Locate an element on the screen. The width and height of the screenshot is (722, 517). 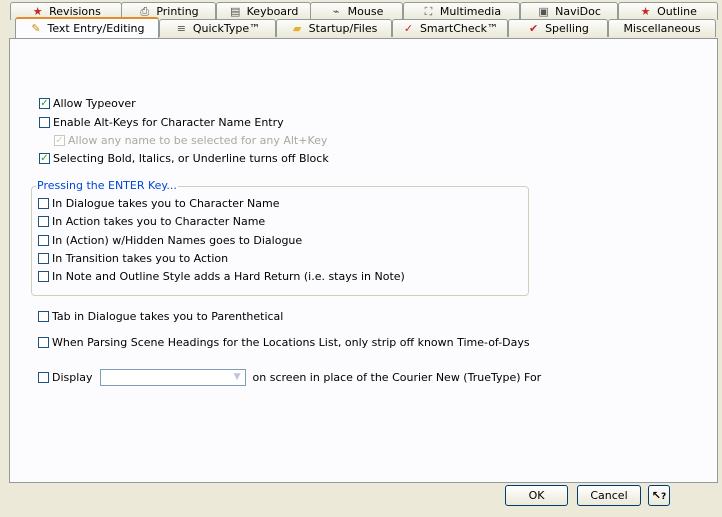
enable-alt-keys-option: Enable Alt-Keys for Character Name Entry is located at coordinates (161, 122).